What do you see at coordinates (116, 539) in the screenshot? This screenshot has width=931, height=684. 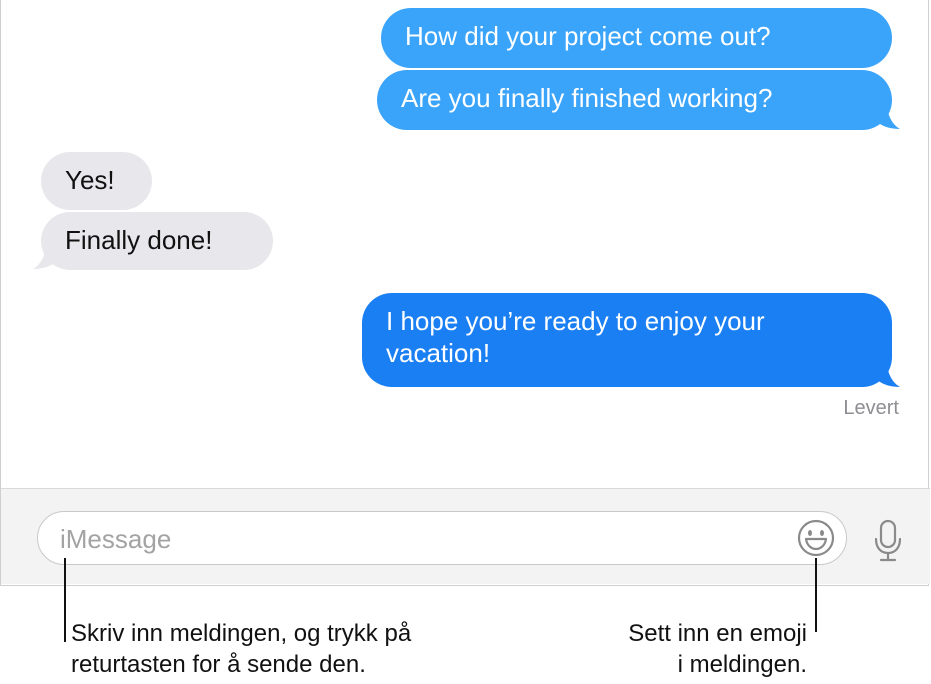 I see `message-input-placeholder: iMessage` at bounding box center [116, 539].